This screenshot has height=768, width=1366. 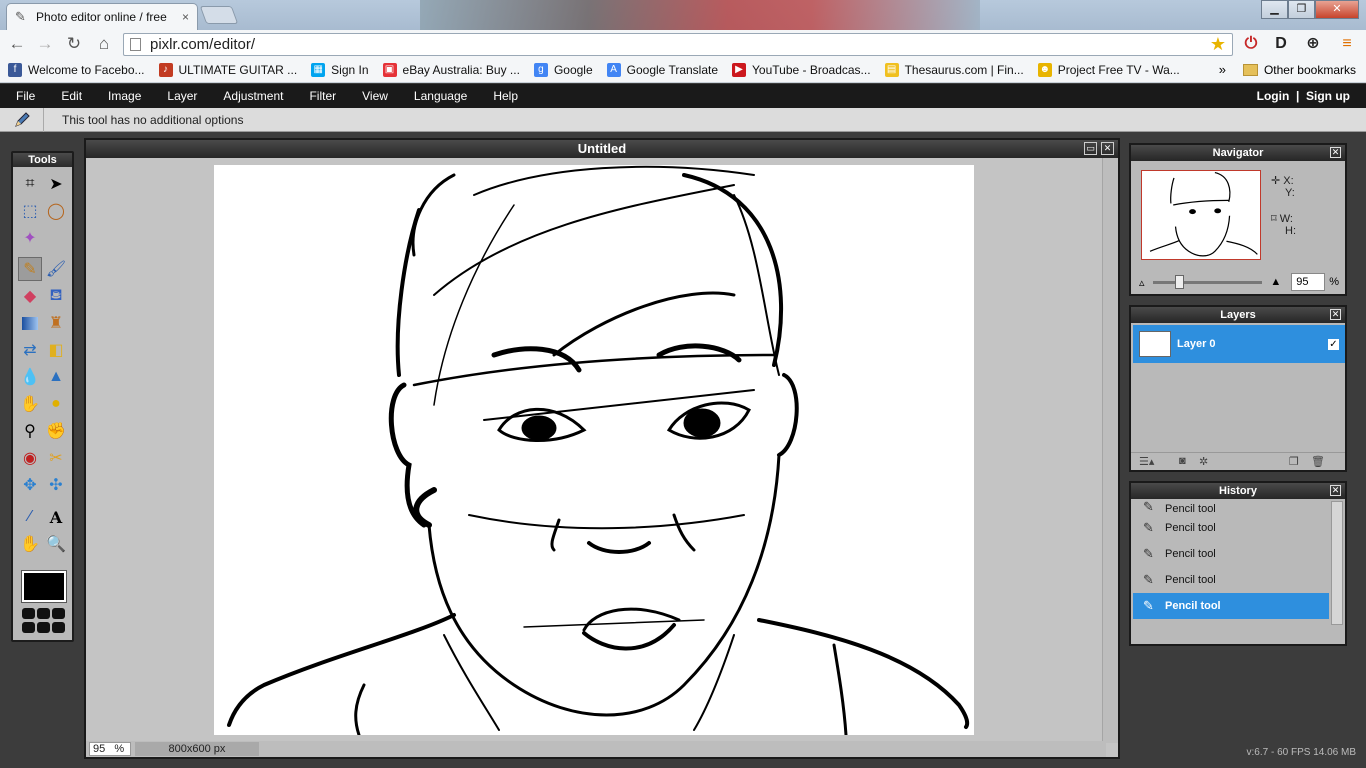 What do you see at coordinates (71, 96) in the screenshot?
I see `menu-edit: Edit` at bounding box center [71, 96].